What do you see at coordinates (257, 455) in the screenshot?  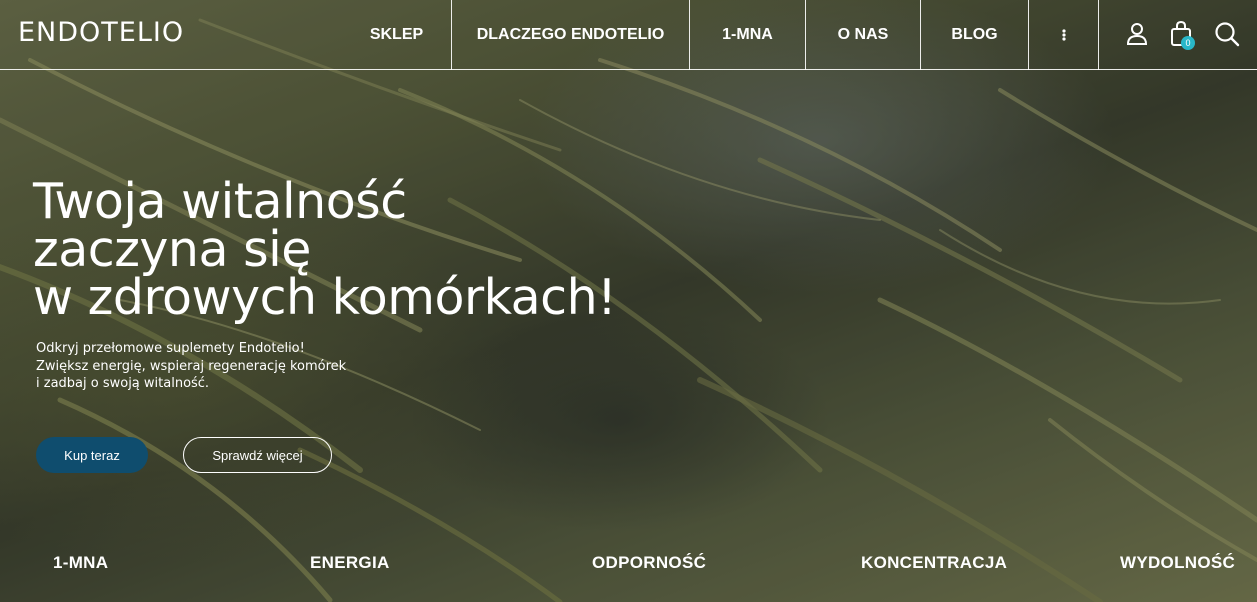 I see `learn-more-button: Sprawdź więcej` at bounding box center [257, 455].